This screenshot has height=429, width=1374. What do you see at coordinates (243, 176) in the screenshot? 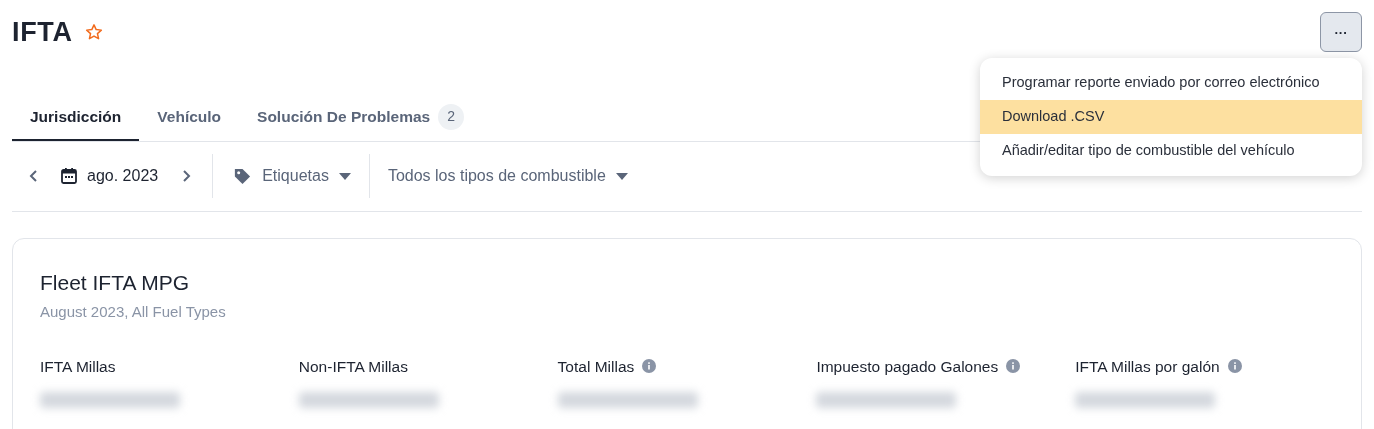
I see `tag-icon` at bounding box center [243, 176].